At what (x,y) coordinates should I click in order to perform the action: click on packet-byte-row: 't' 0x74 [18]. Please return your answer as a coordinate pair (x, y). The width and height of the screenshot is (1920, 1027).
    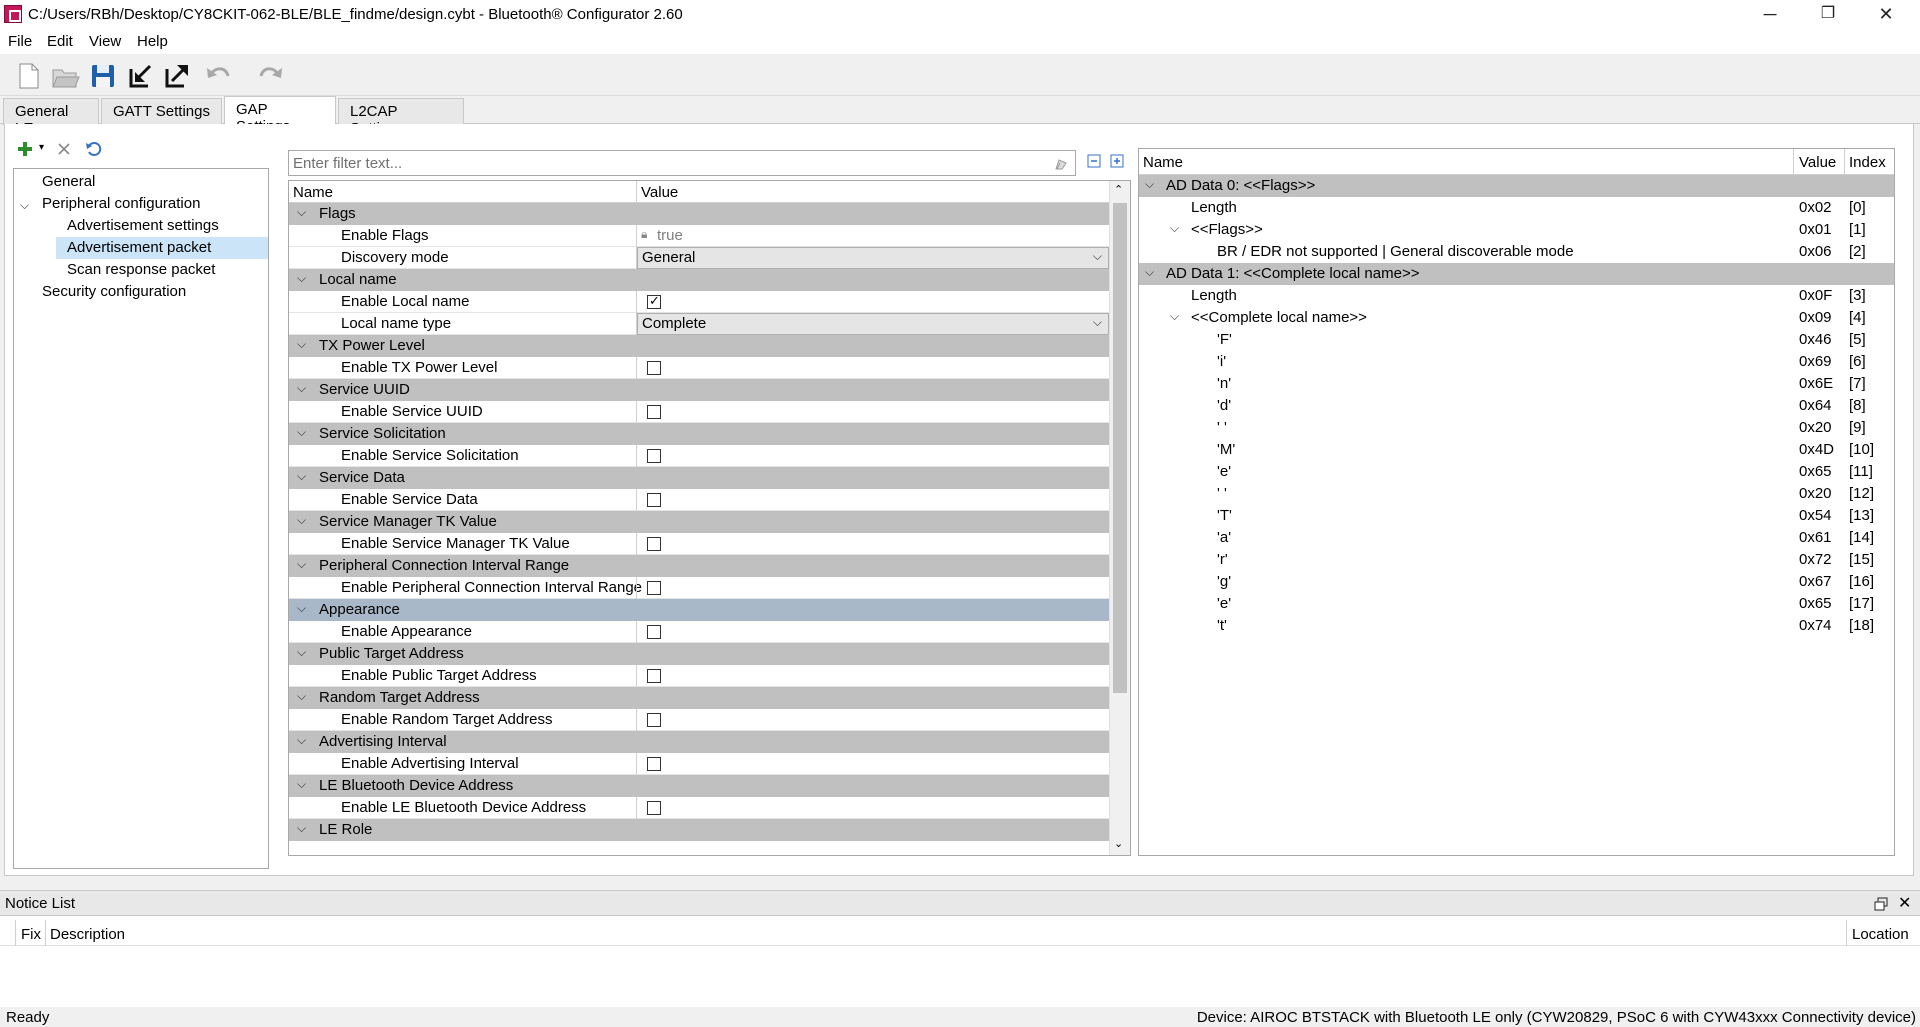
    Looking at the image, I should click on (1516, 626).